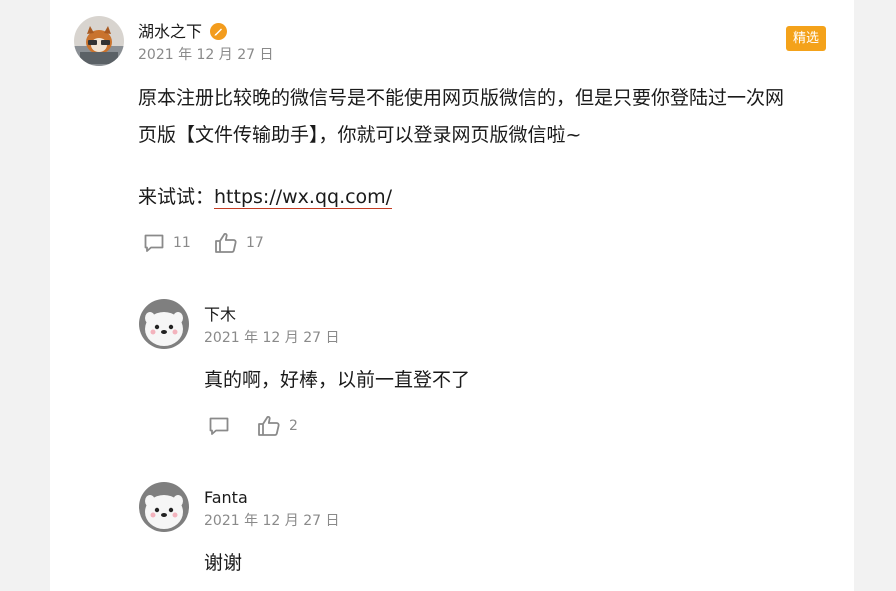 The image size is (896, 591). I want to click on try-prefix: 来试试：, so click(176, 197).